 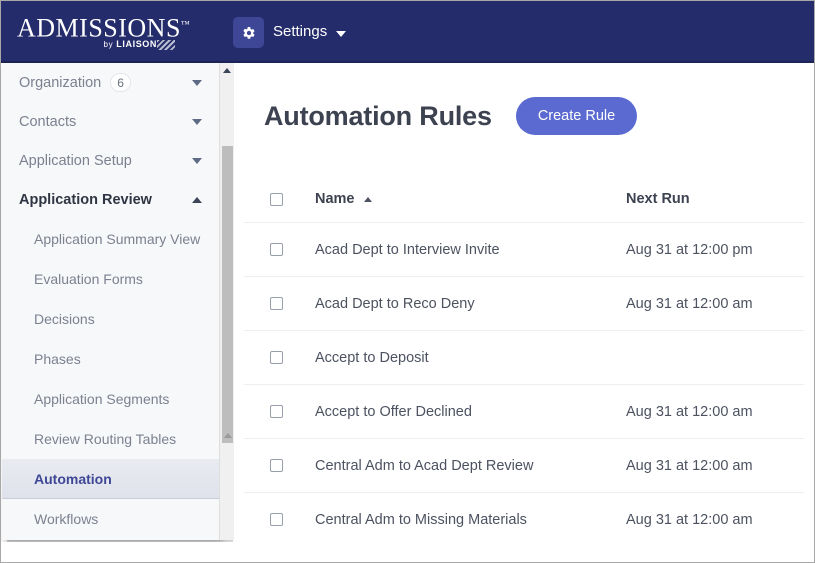 What do you see at coordinates (60, 82) in the screenshot?
I see `sidebar-group-label: Organization` at bounding box center [60, 82].